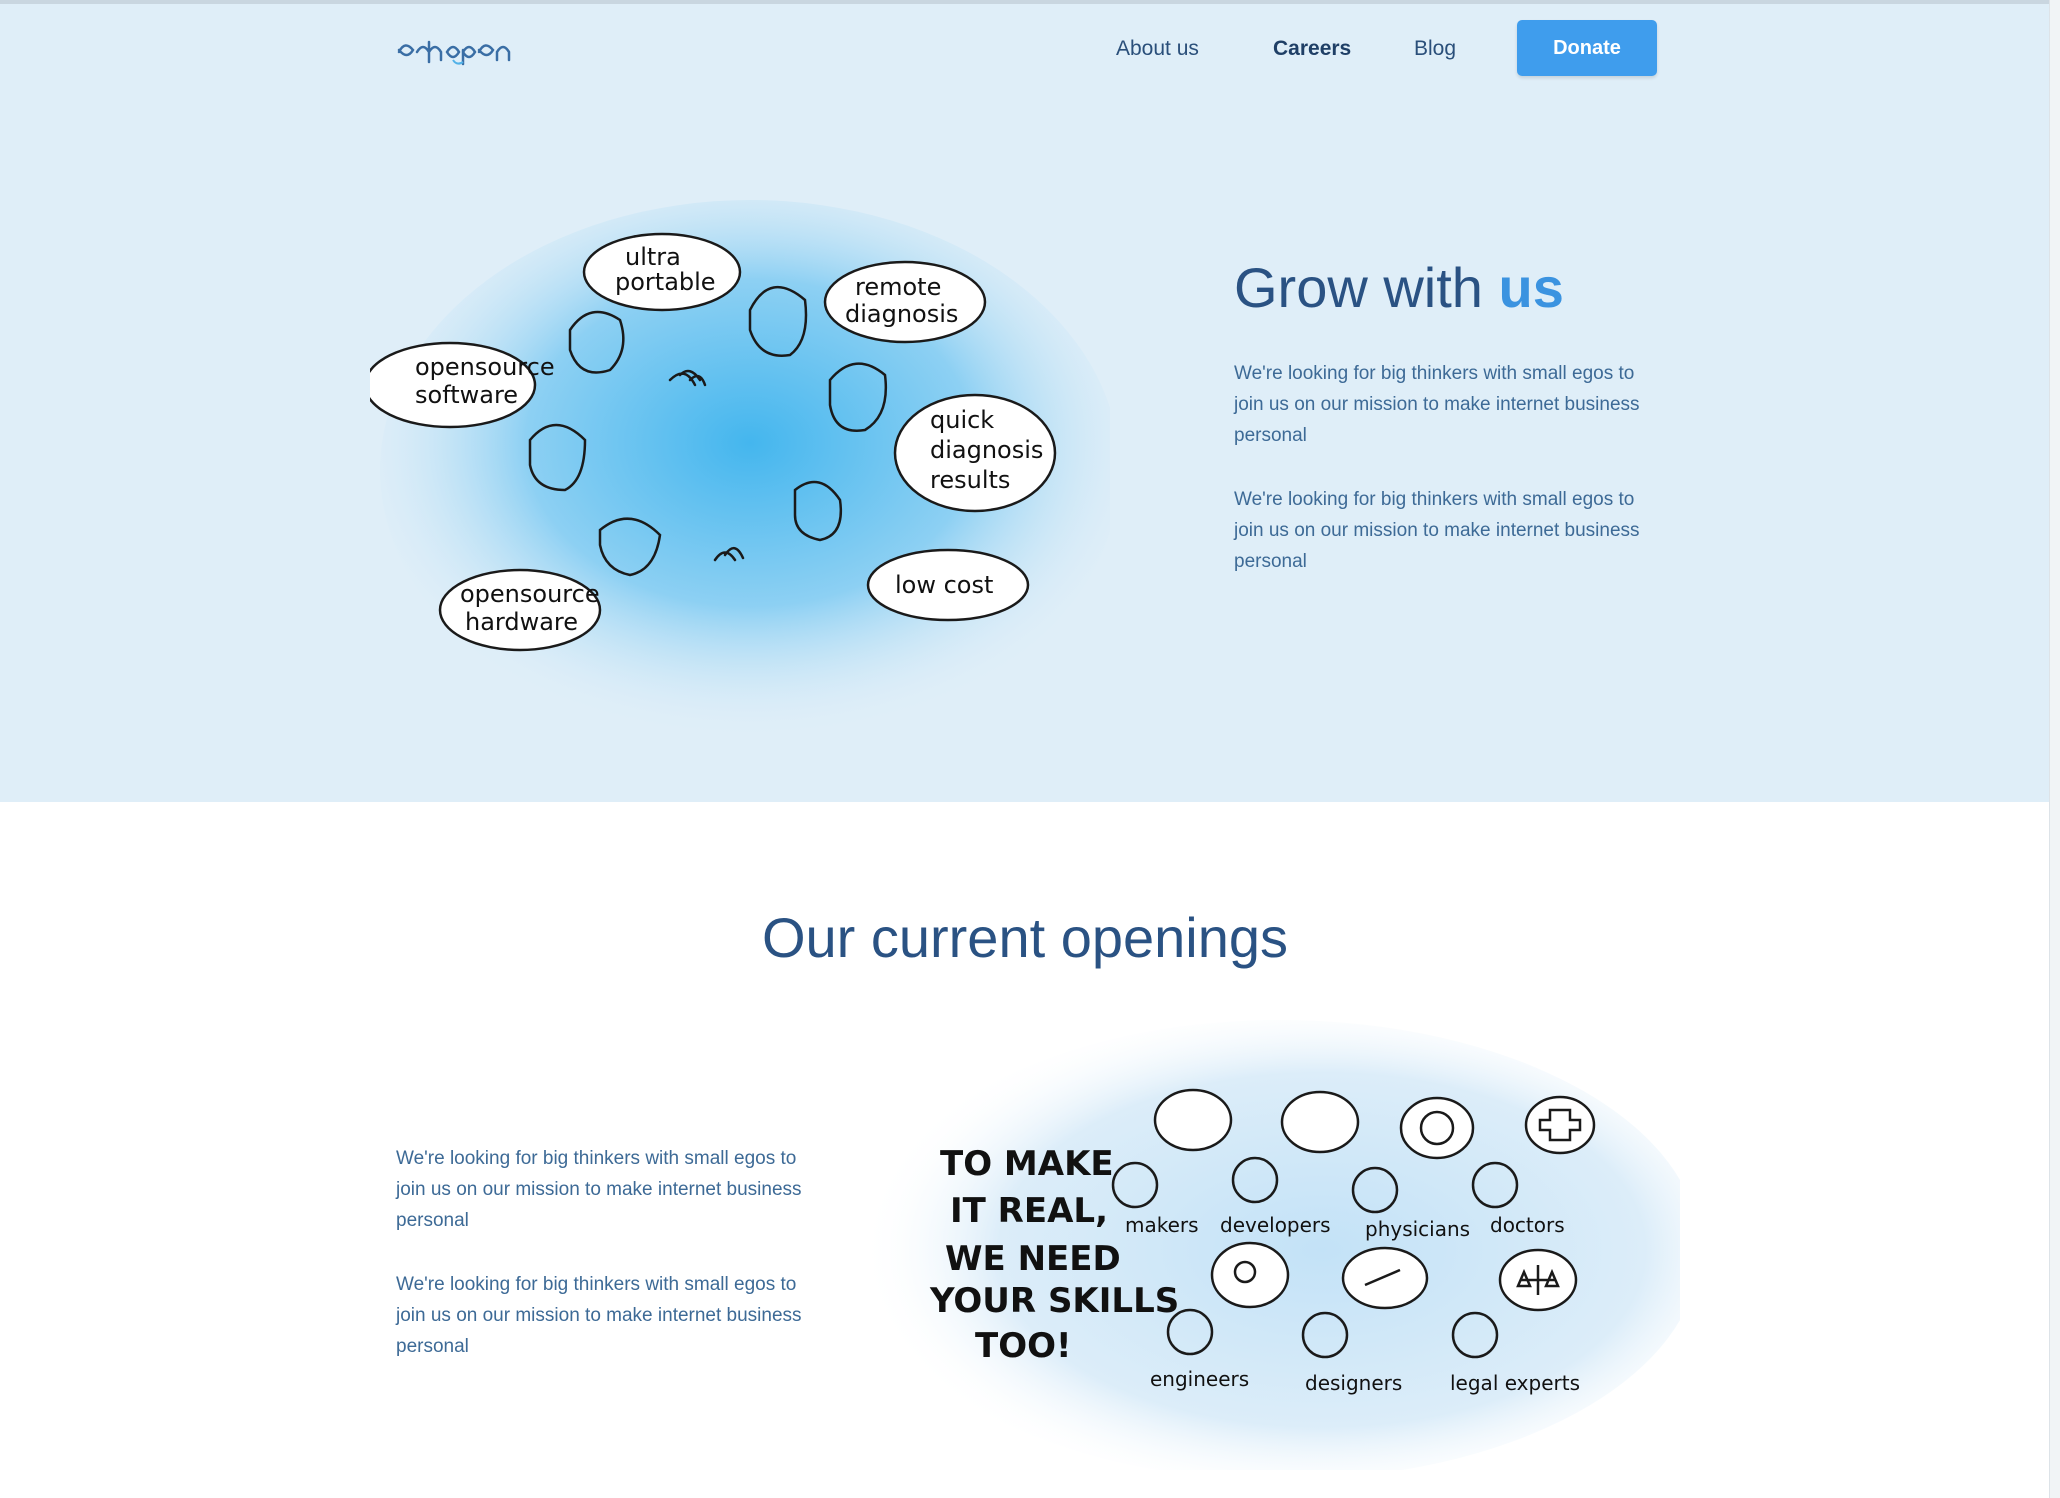 Image resolution: width=2060 pixels, height=1498 pixels. What do you see at coordinates (466, 395) in the screenshot?
I see `svg-text: software` at bounding box center [466, 395].